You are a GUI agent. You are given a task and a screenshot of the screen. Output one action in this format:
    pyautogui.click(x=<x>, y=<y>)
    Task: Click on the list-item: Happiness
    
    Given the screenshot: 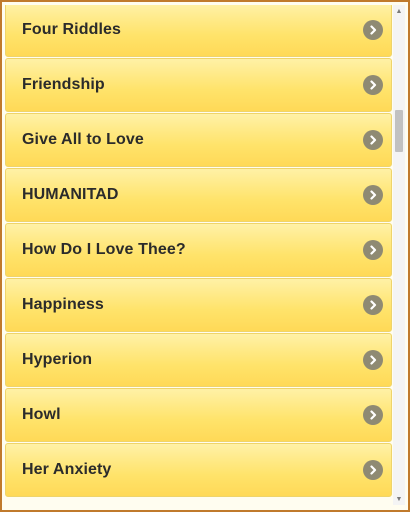 What is the action you would take?
    pyautogui.click(x=198, y=305)
    